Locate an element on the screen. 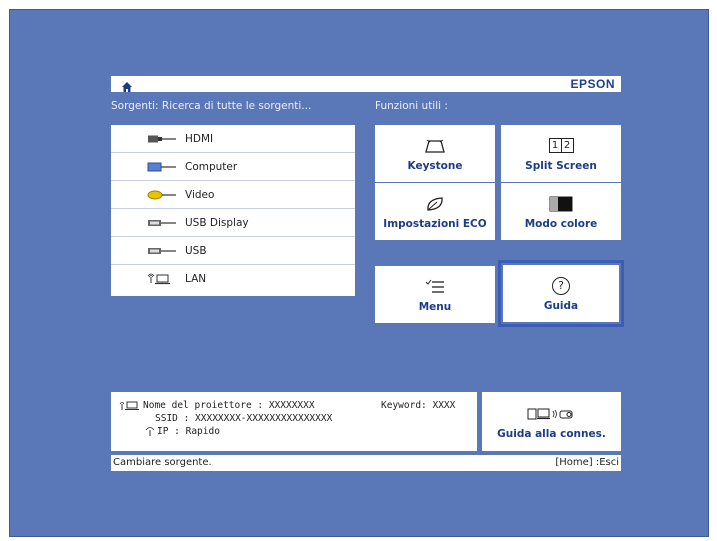 The height and width of the screenshot is (541, 717). lan-icon is located at coordinates (157, 279).